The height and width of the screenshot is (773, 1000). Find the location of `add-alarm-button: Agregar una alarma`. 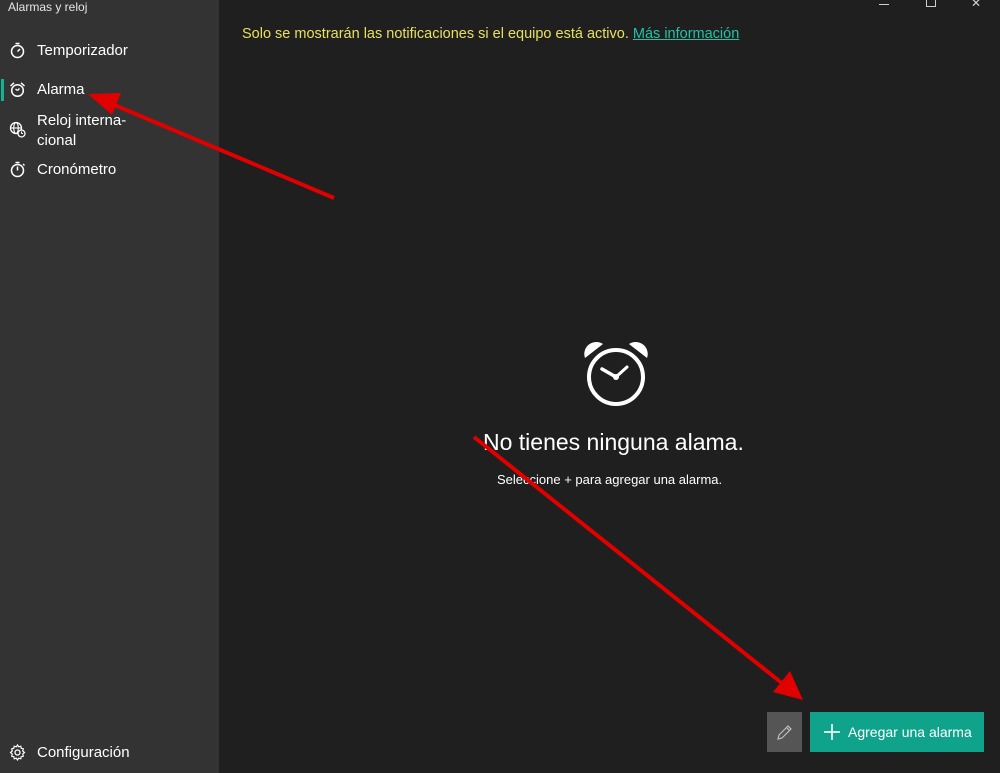

add-alarm-button: Agregar una alarma is located at coordinates (897, 732).